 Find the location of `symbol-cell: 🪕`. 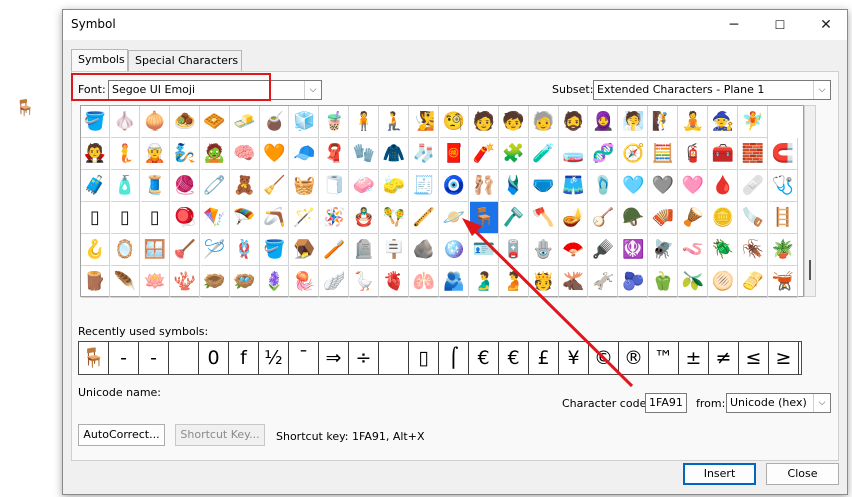

symbol-cell: 🪕 is located at coordinates (604, 218).